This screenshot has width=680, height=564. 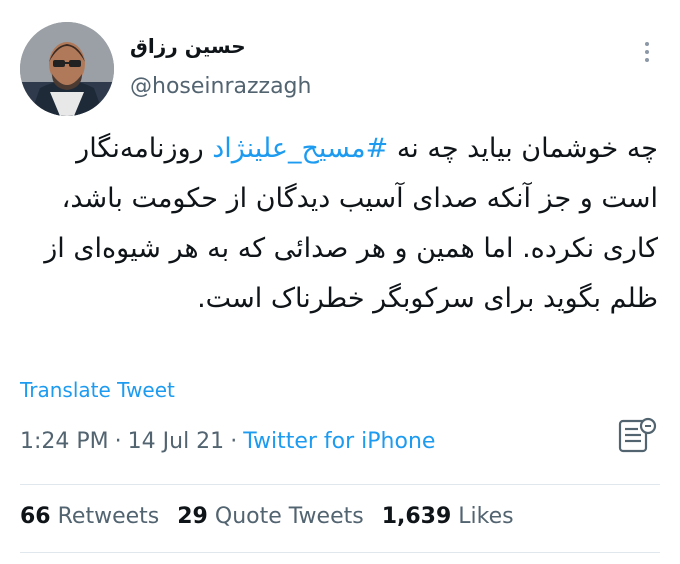 What do you see at coordinates (176, 441) in the screenshot?
I see `tweet-date: 14 Jul 21` at bounding box center [176, 441].